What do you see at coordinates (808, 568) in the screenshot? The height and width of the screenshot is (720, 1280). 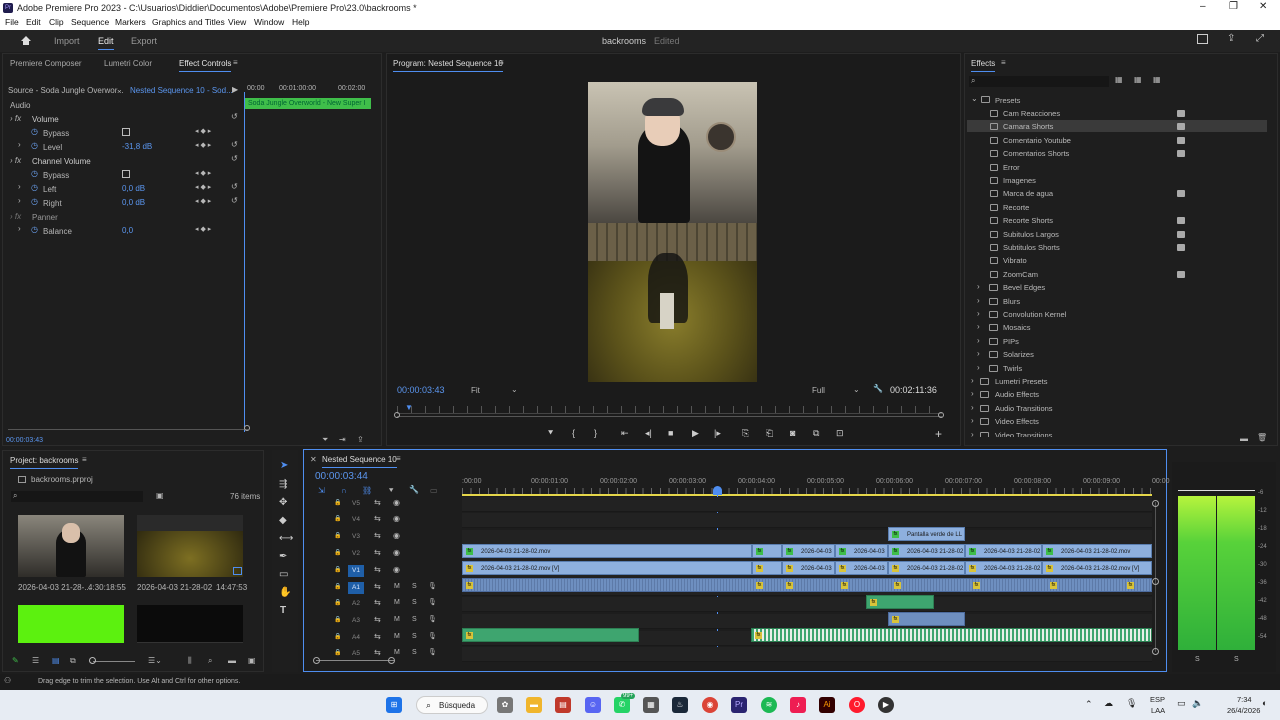 I see `clip-v1-c: fx 2026-04-03` at bounding box center [808, 568].